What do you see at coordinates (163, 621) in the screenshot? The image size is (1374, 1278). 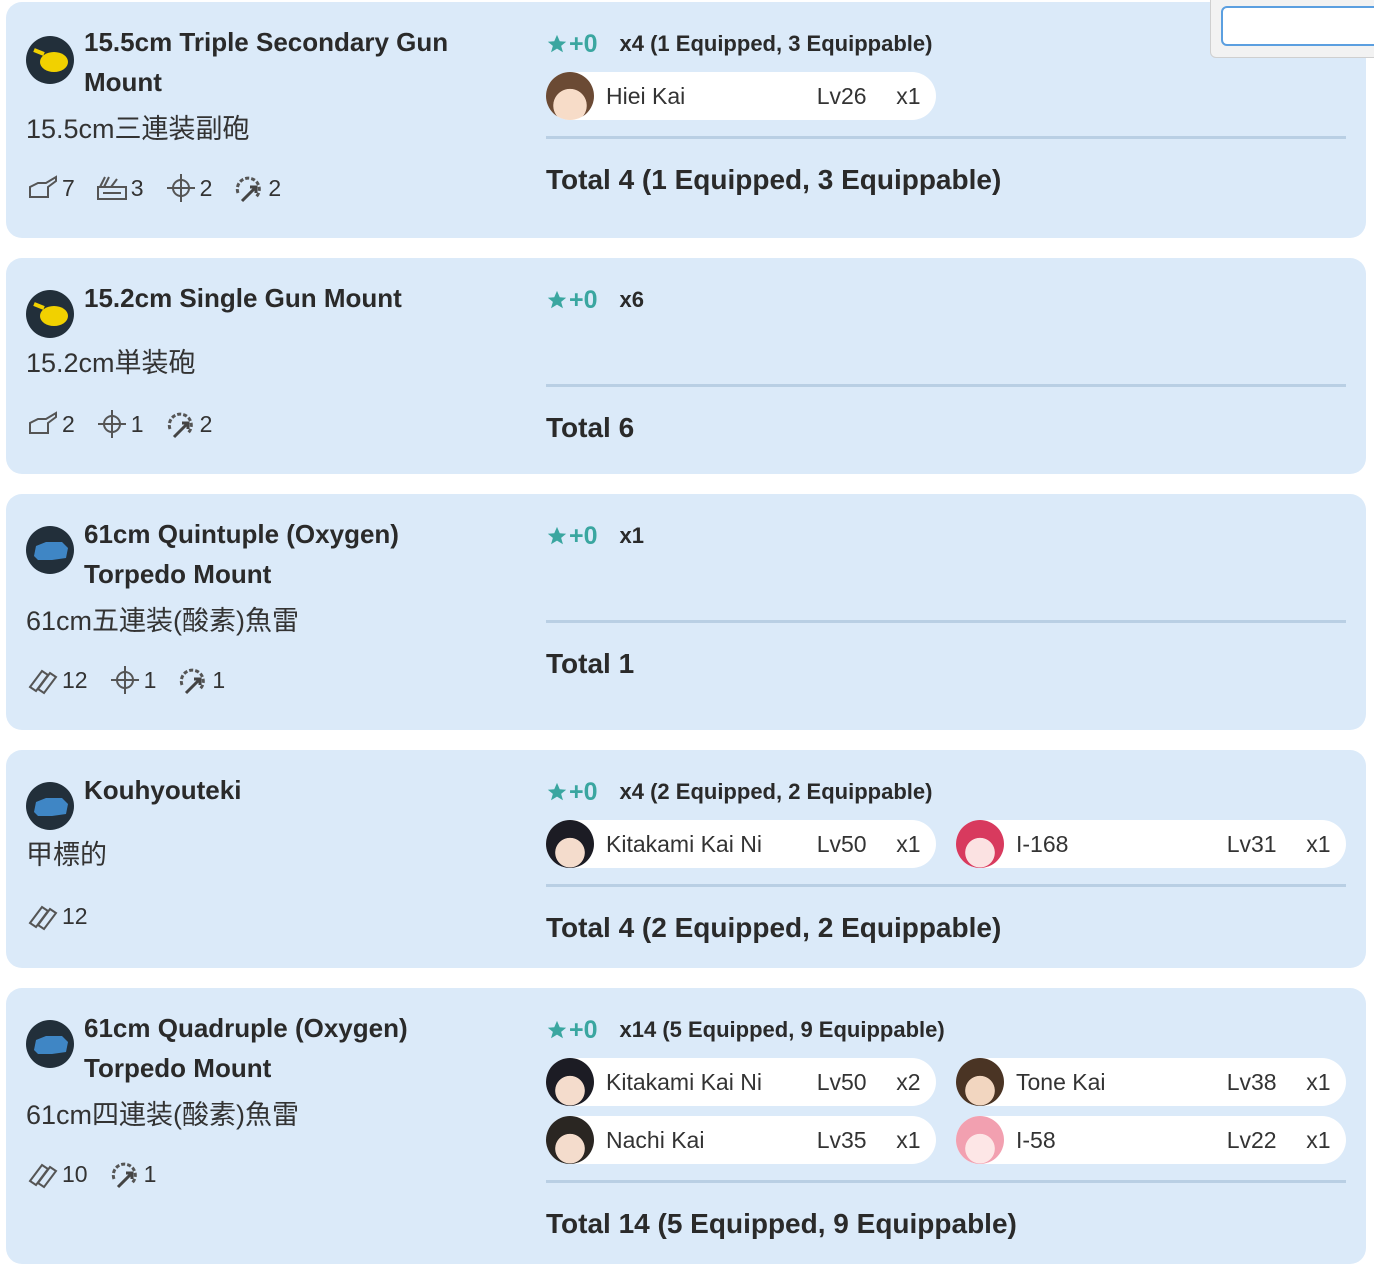 I see `item-jp-name: 61cm五連装(酸素)魚雷` at bounding box center [163, 621].